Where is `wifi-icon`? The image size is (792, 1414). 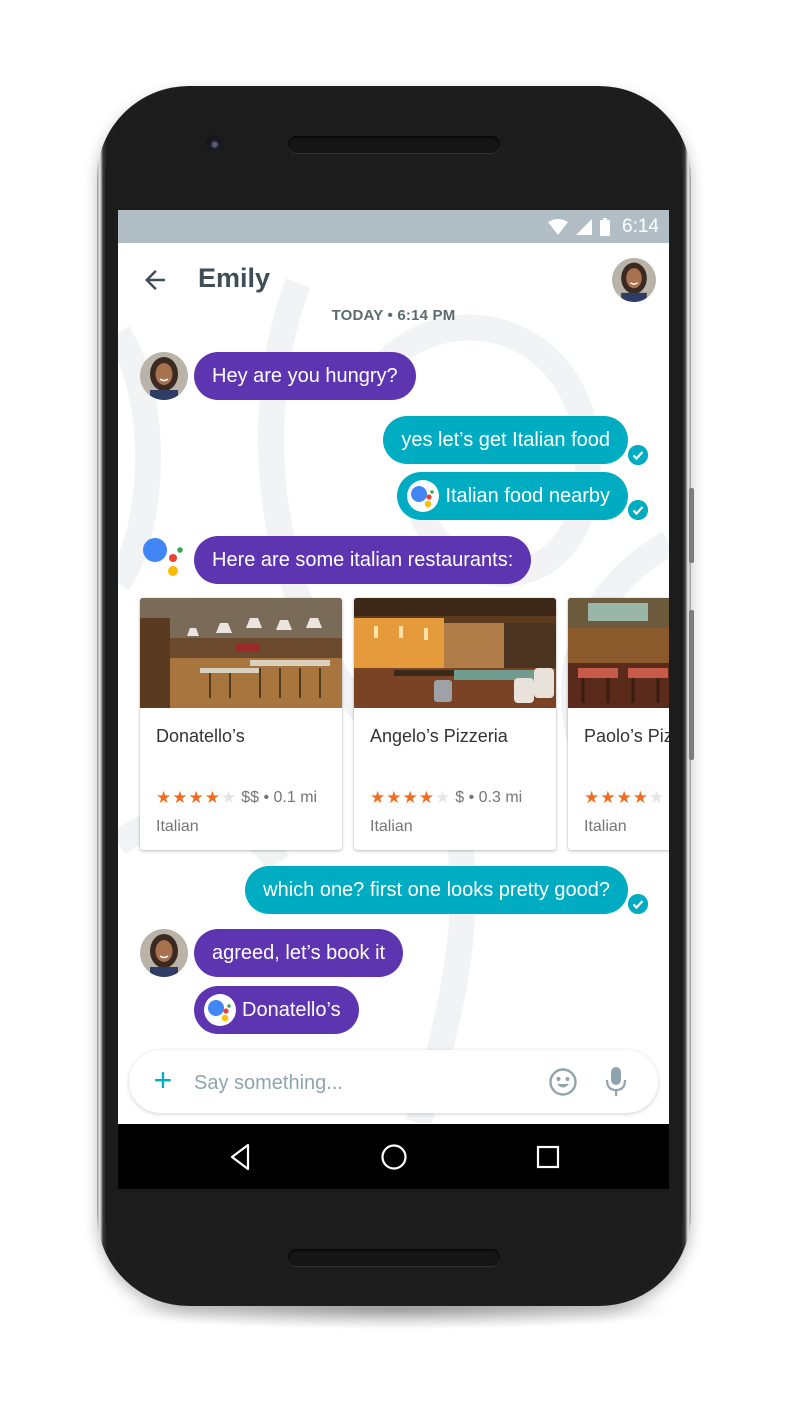 wifi-icon is located at coordinates (558, 226).